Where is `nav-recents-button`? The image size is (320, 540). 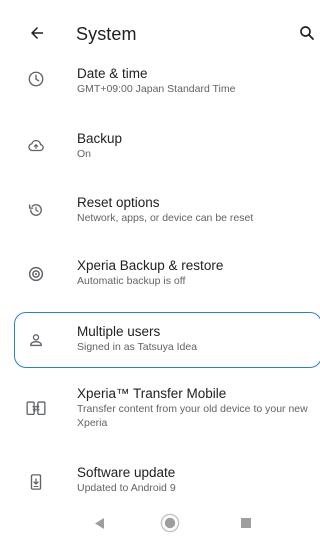 nav-recents-button is located at coordinates (246, 523).